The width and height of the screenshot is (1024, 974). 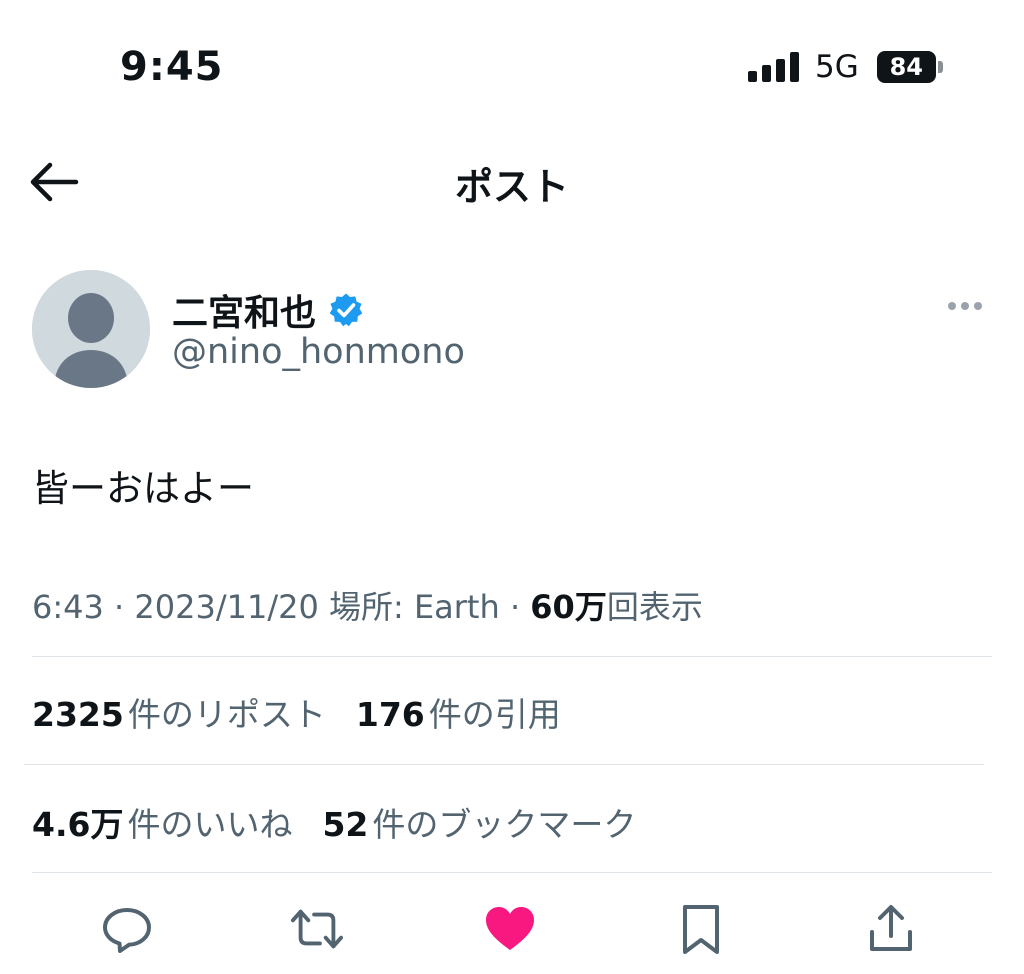 I want to click on display-name: 二宮和也, so click(x=268, y=310).